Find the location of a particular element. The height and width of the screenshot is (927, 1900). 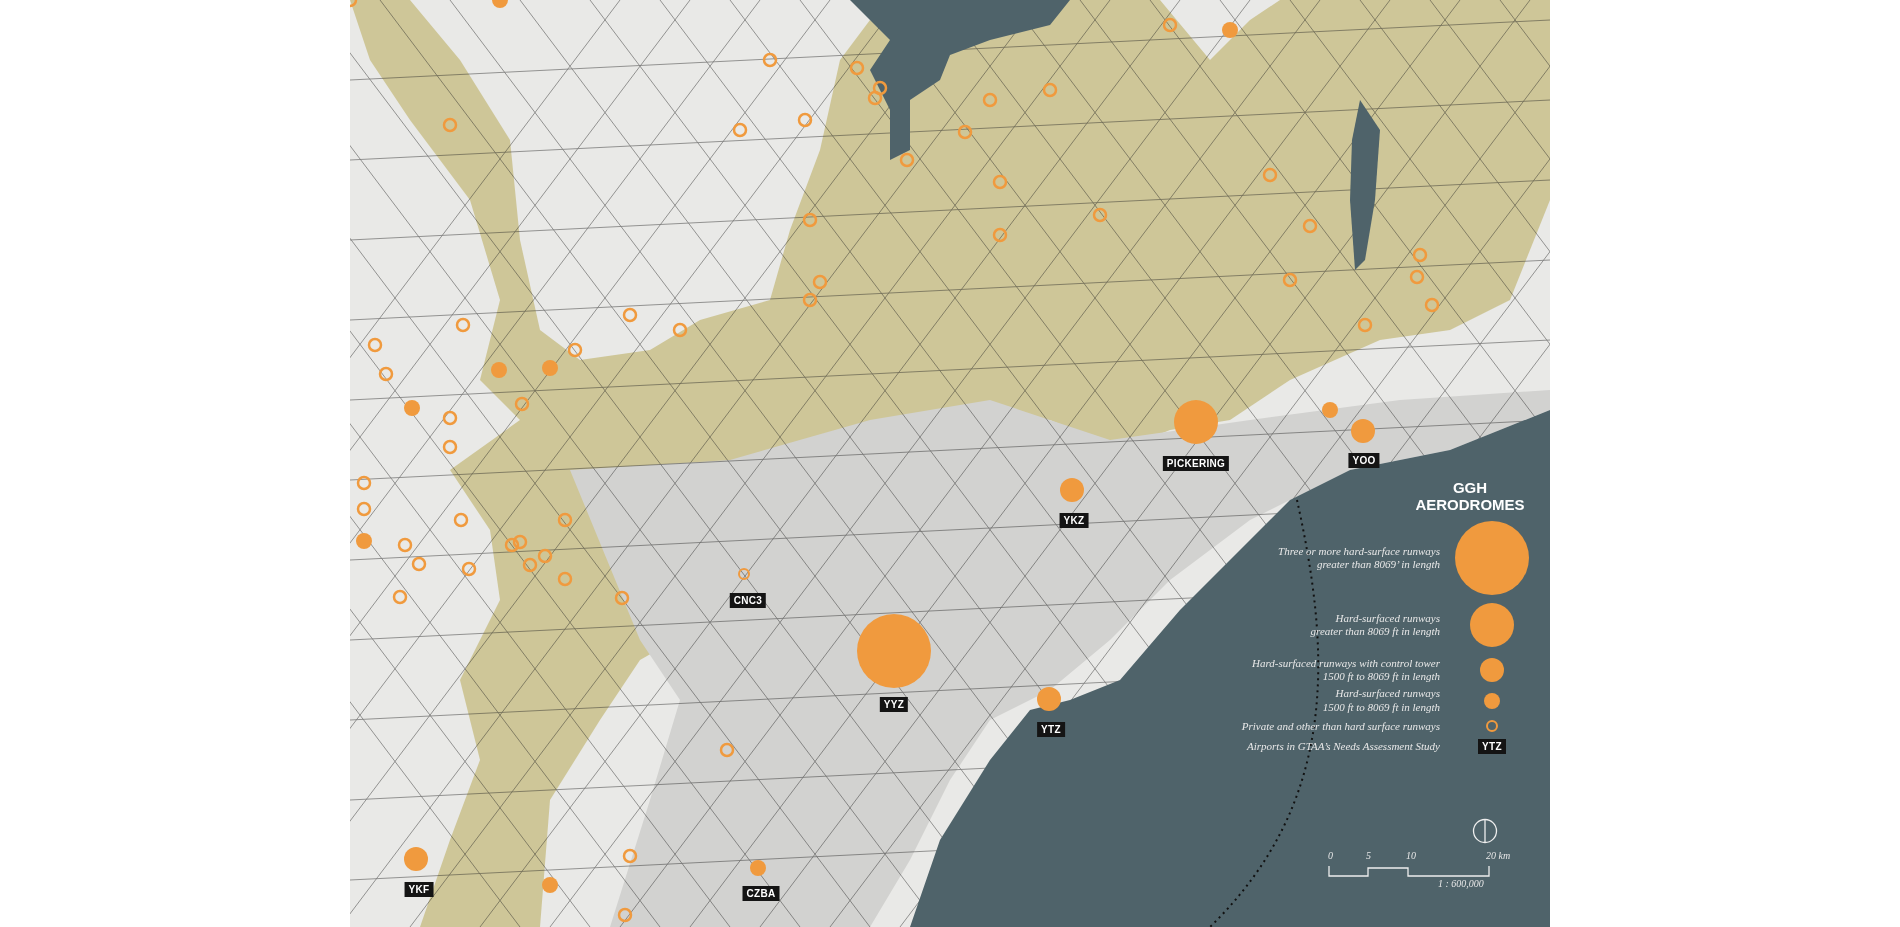

legend-text: Three or more hard-surface runways greater than 8069’ in length is located at coordinates (1359, 558).